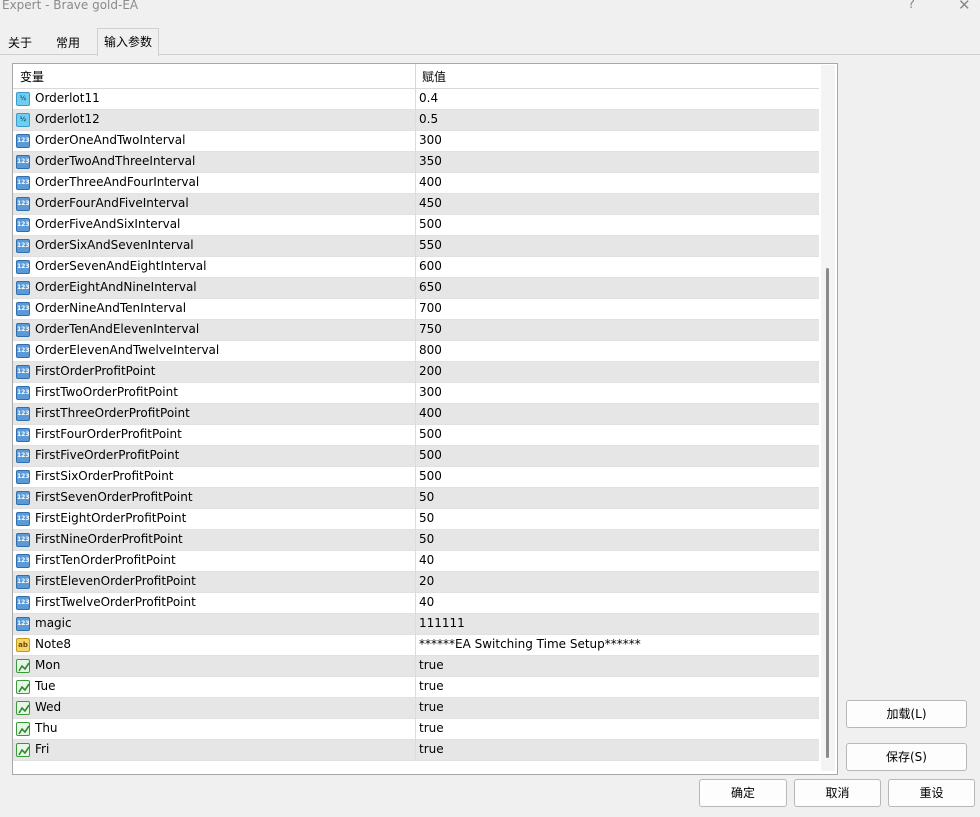 This screenshot has height=817, width=980. What do you see at coordinates (416, 561) in the screenshot?
I see `table-row: 123 FirstTenOrderProfitPoint 40` at bounding box center [416, 561].